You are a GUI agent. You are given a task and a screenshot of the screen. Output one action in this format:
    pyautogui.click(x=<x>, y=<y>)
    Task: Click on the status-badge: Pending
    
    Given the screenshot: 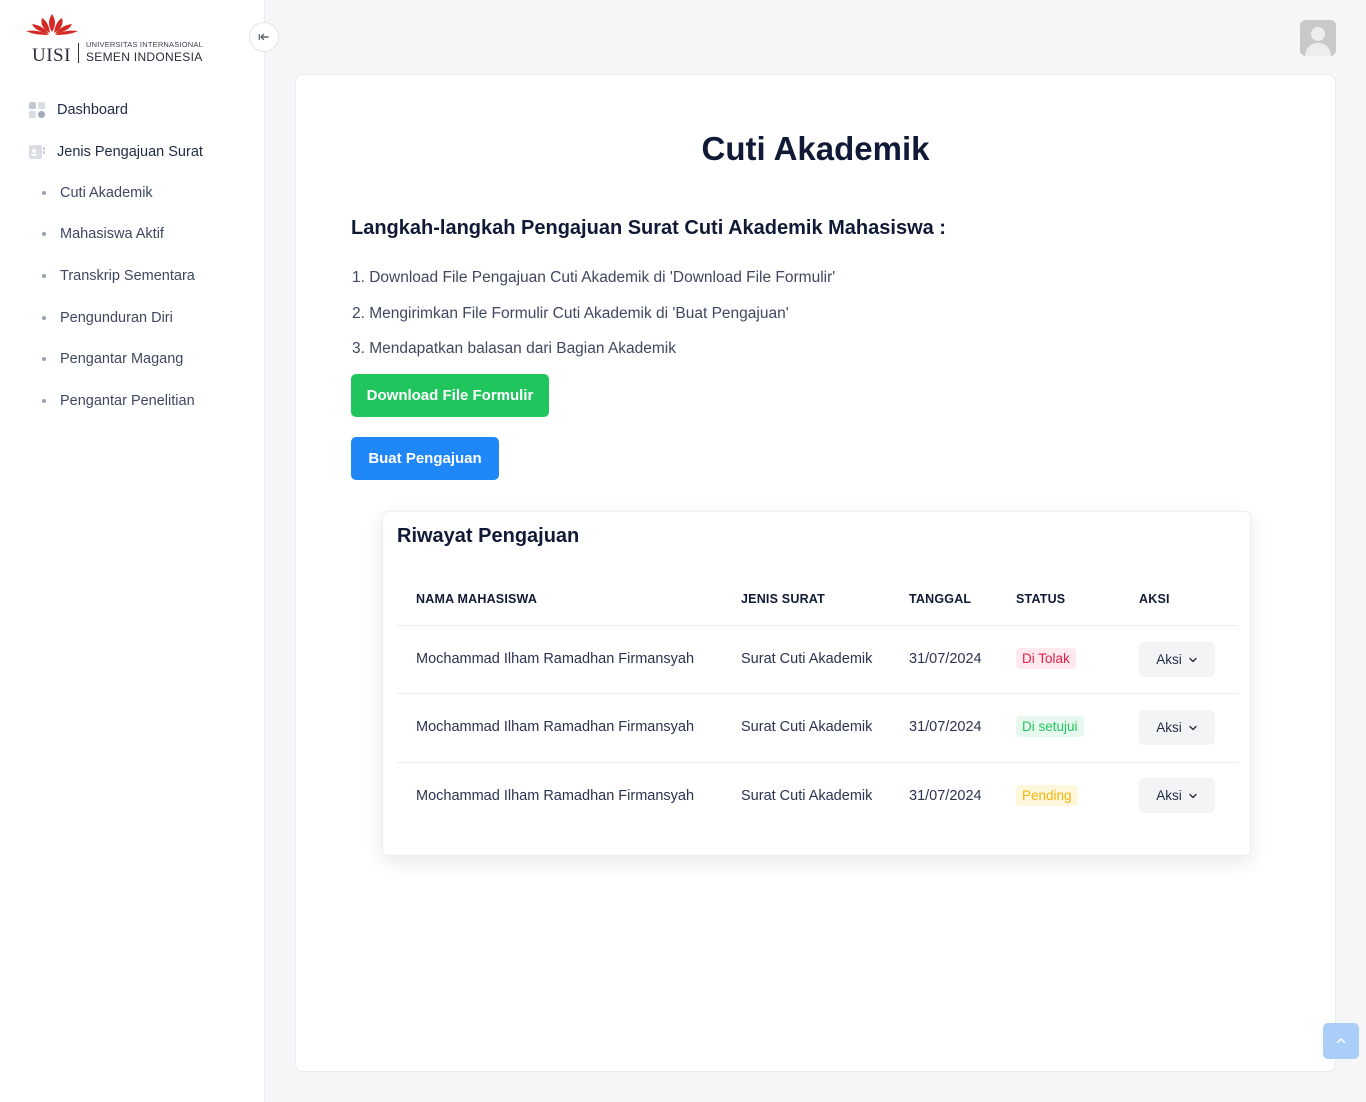 What is the action you would take?
    pyautogui.click(x=1047, y=795)
    